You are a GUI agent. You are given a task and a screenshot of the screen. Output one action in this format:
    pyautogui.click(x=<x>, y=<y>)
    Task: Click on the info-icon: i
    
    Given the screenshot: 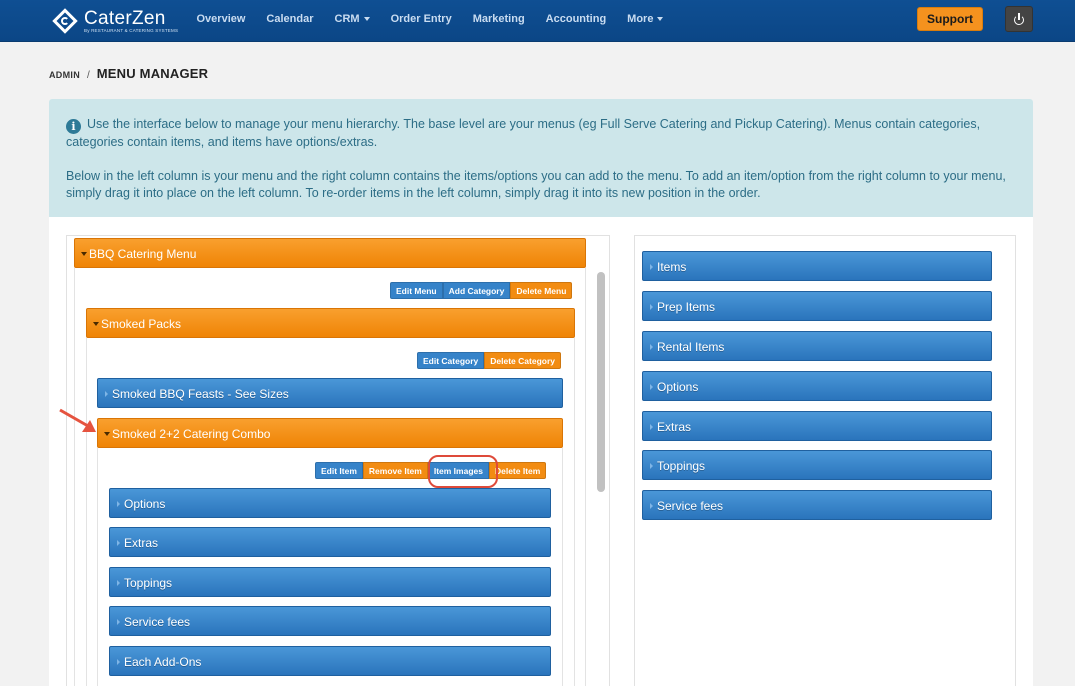 What is the action you would take?
    pyautogui.click(x=73, y=126)
    